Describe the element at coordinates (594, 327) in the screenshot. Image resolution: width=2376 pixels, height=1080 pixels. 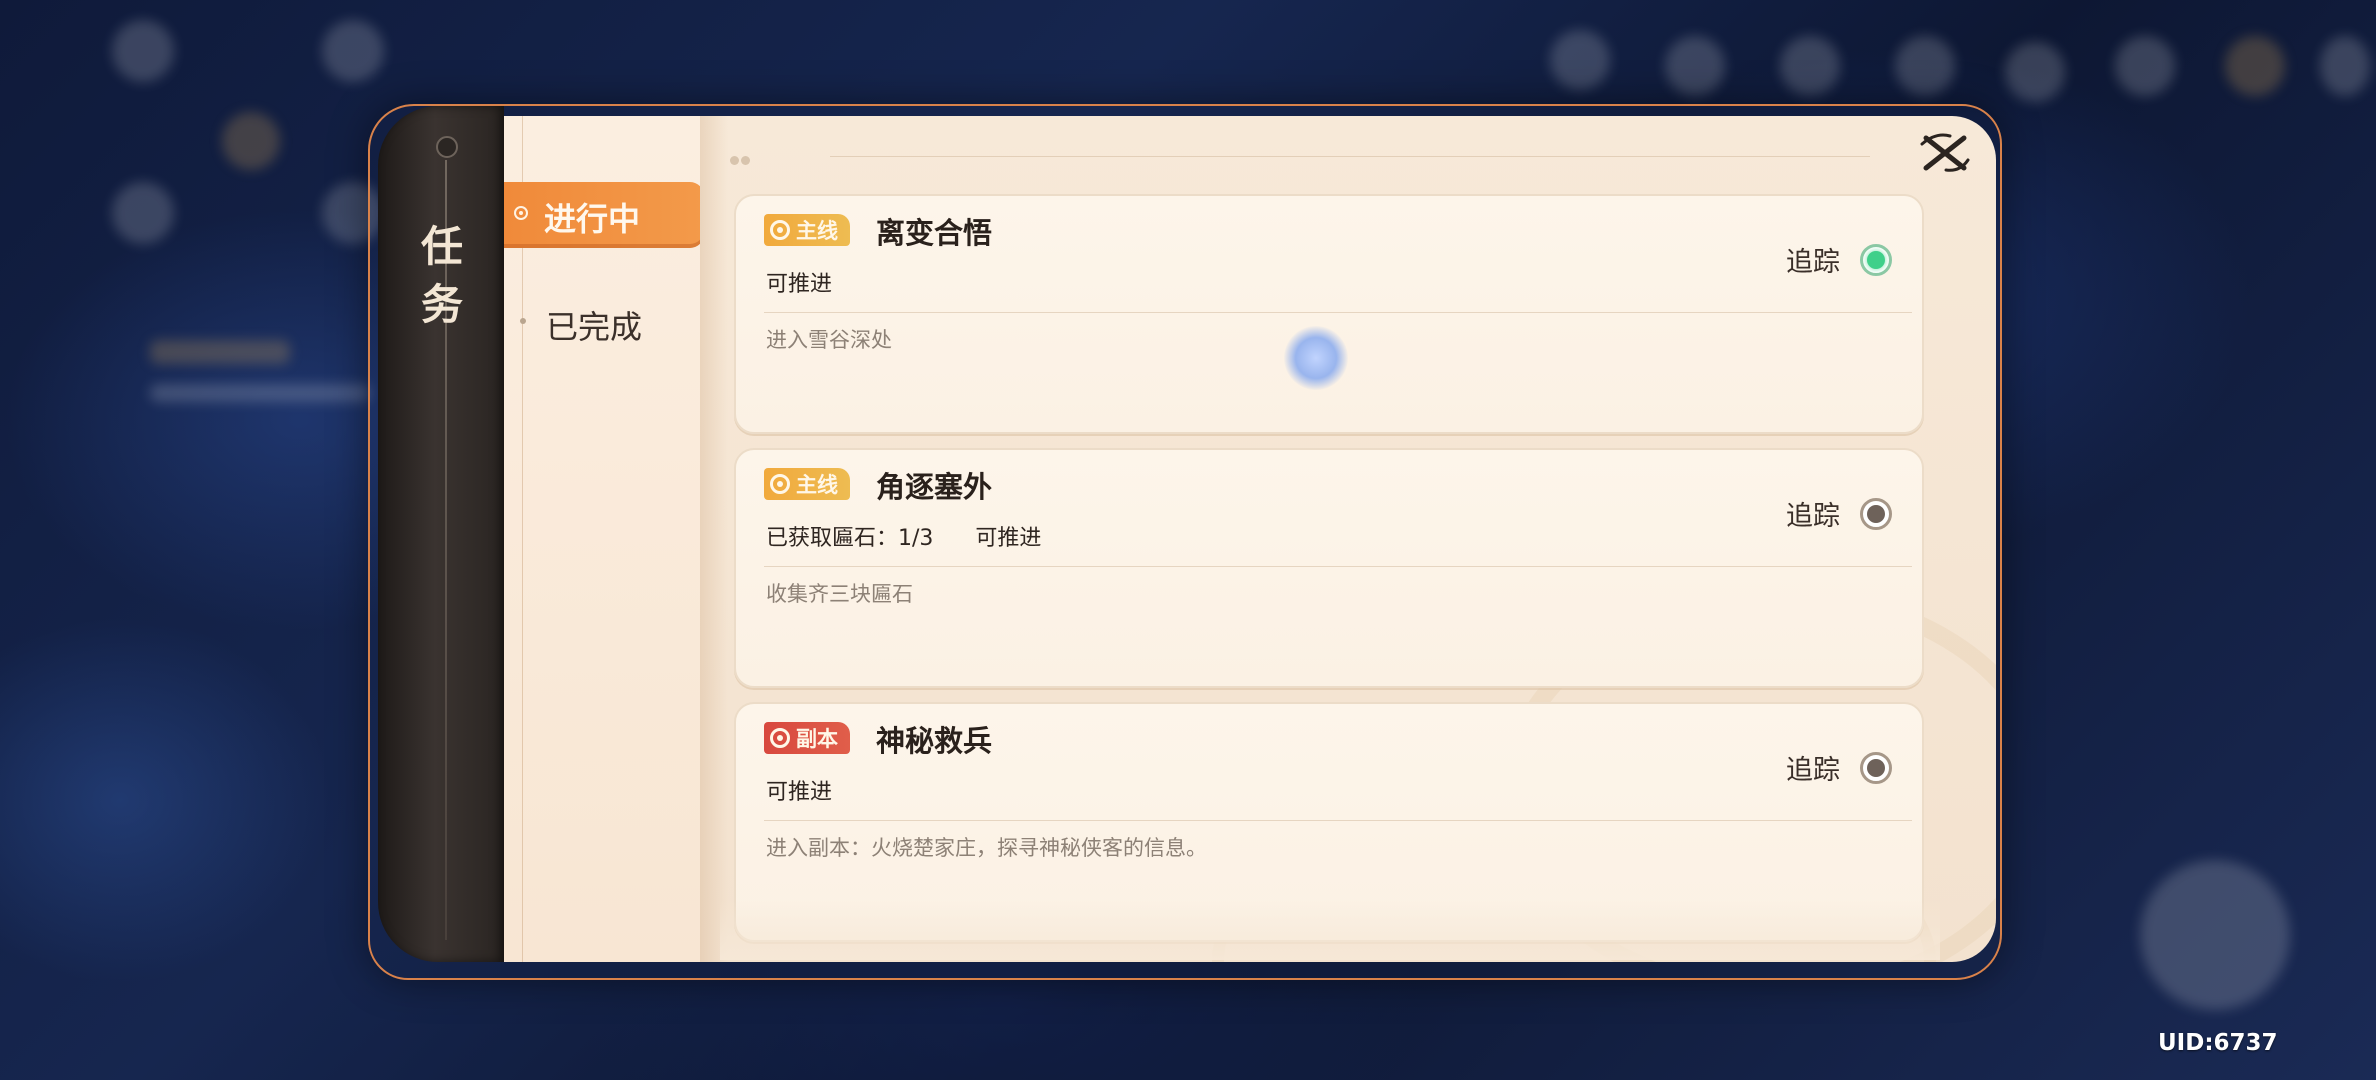
I see `tab-label: 已完成` at that location.